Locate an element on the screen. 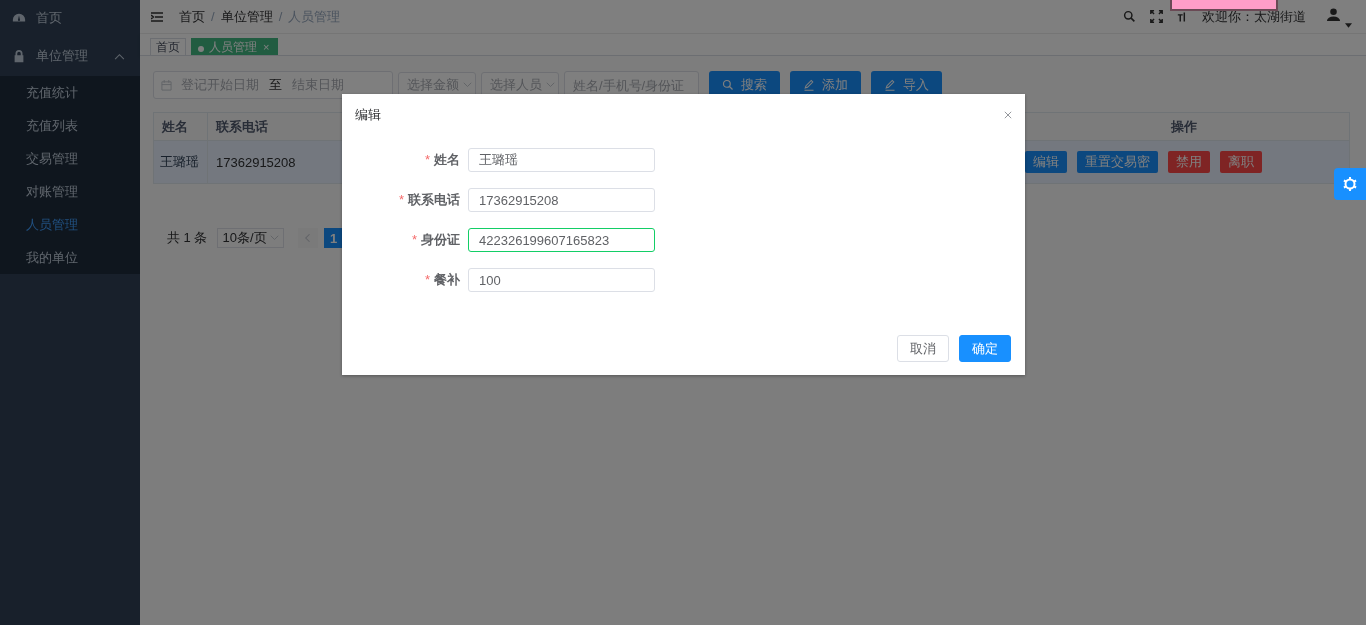  field-label: * 餐补 is located at coordinates (442, 280).